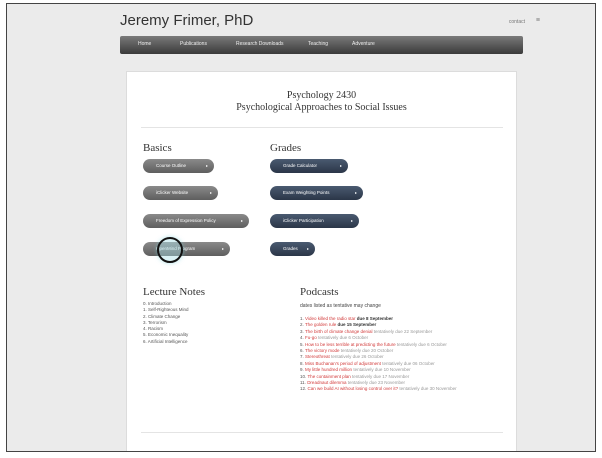 The width and height of the screenshot is (602, 458). I want to click on course-number: Psychology 2430, so click(321, 95).